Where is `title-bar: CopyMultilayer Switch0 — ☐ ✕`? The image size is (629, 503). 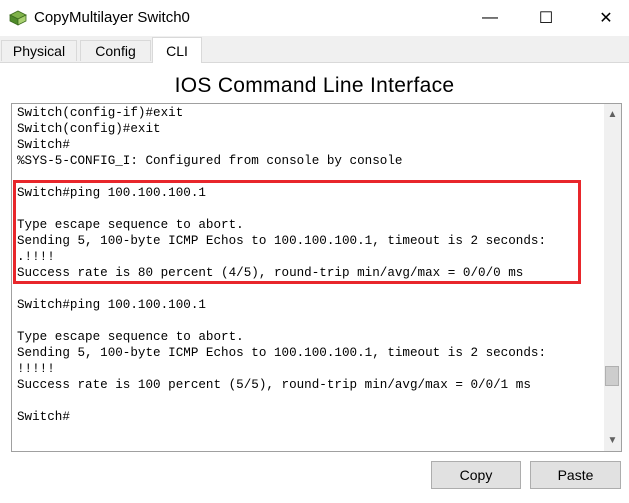 title-bar: CopyMultilayer Switch0 — ☐ ✕ is located at coordinates (314, 18).